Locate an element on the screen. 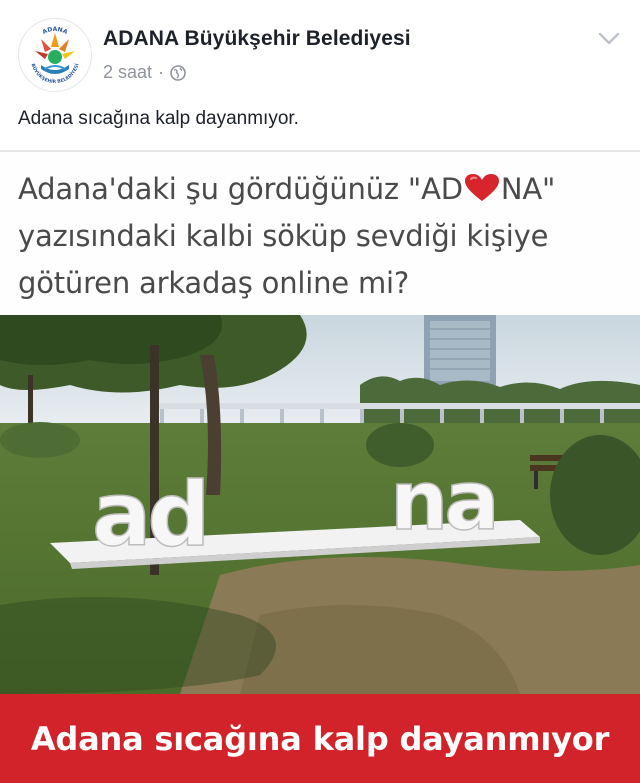 The height and width of the screenshot is (783, 640). sign-letters-left: ad is located at coordinates (149, 514).